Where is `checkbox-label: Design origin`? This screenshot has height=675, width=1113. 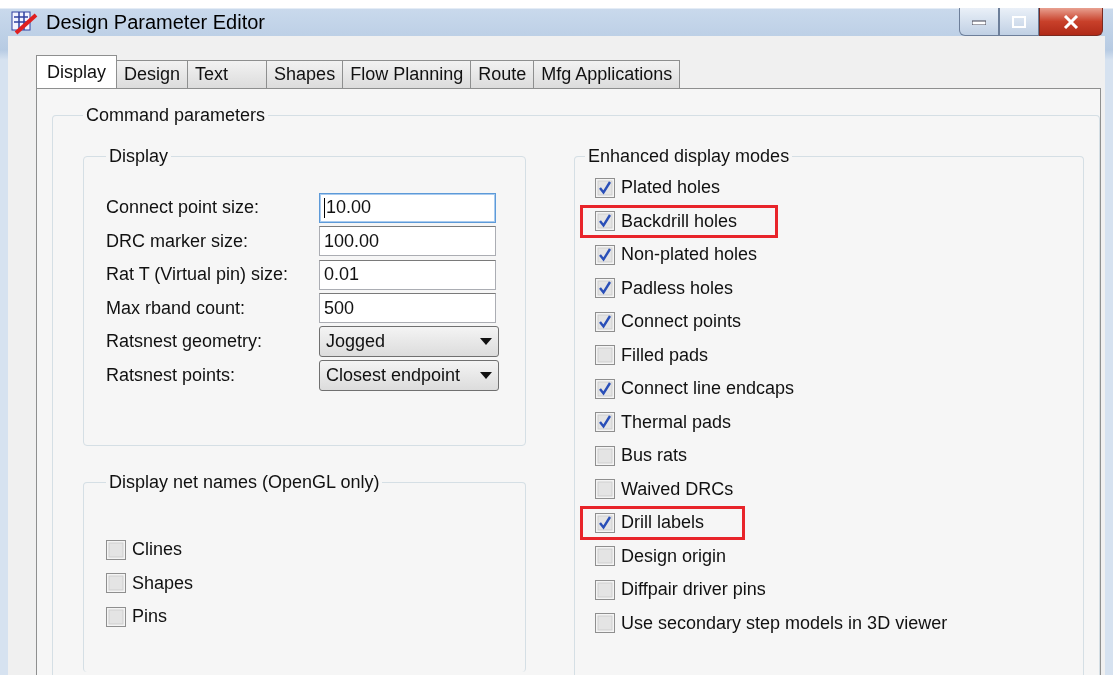 checkbox-label: Design origin is located at coordinates (674, 556).